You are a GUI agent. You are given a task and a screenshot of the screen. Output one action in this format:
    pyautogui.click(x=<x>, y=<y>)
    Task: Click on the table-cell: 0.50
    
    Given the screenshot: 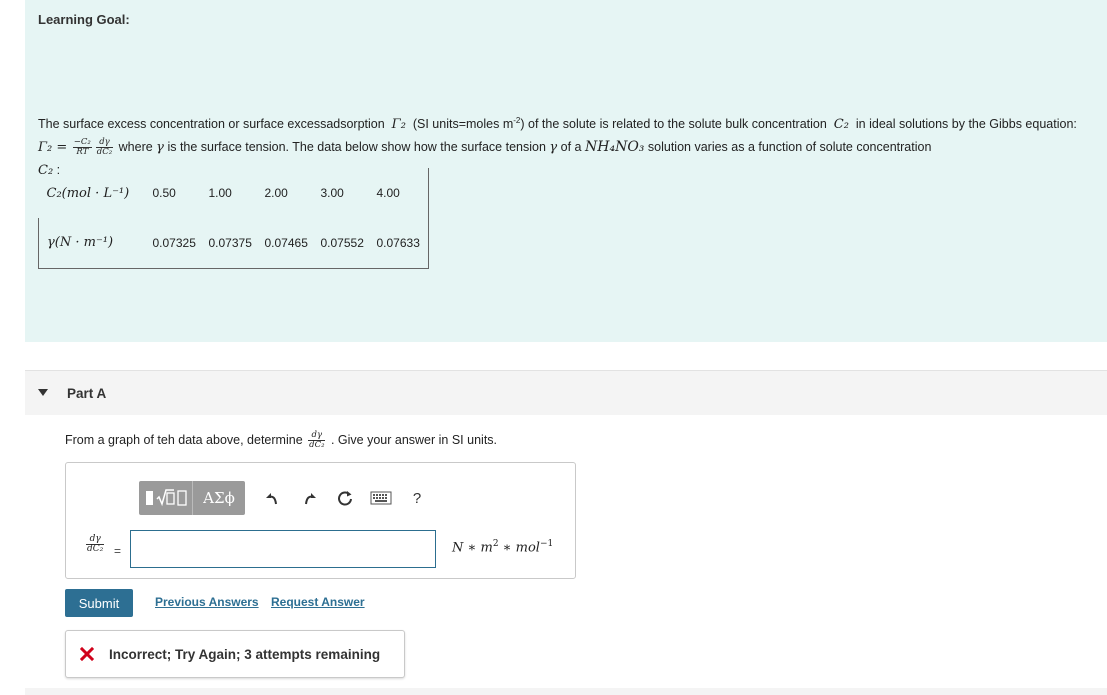 What is the action you would take?
    pyautogui.click(x=164, y=193)
    